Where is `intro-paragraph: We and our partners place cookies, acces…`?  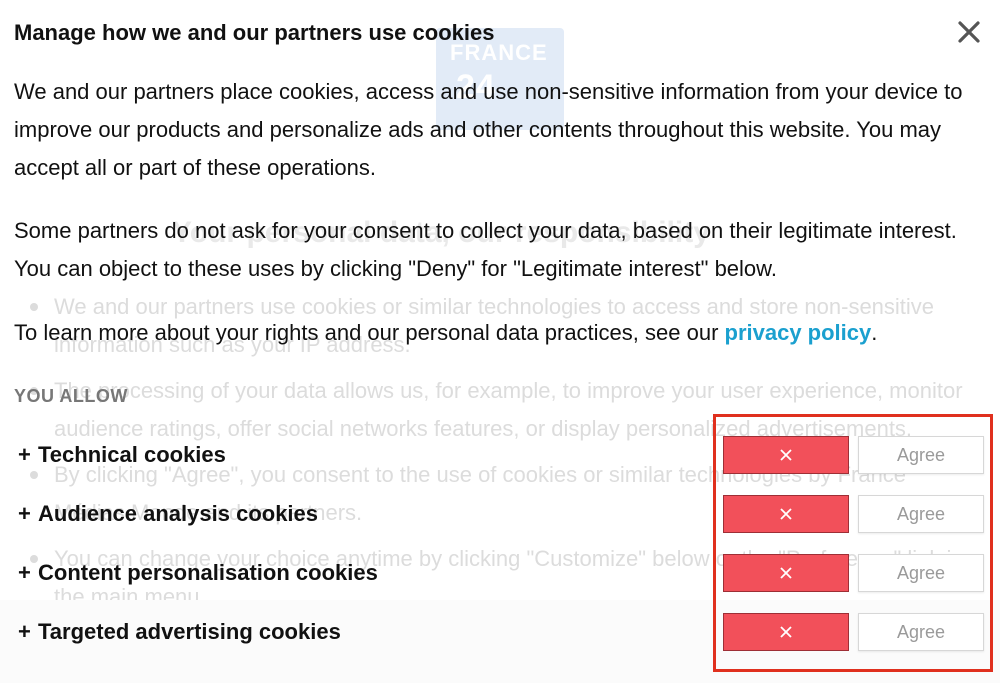 intro-paragraph: We and our partners place cookies, acces… is located at coordinates (488, 129).